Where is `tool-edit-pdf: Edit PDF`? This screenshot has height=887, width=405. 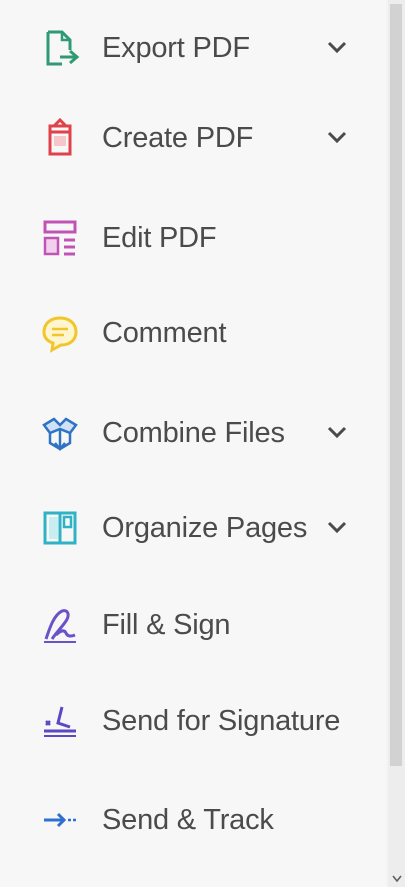
tool-edit-pdf: Edit PDF is located at coordinates (193, 238).